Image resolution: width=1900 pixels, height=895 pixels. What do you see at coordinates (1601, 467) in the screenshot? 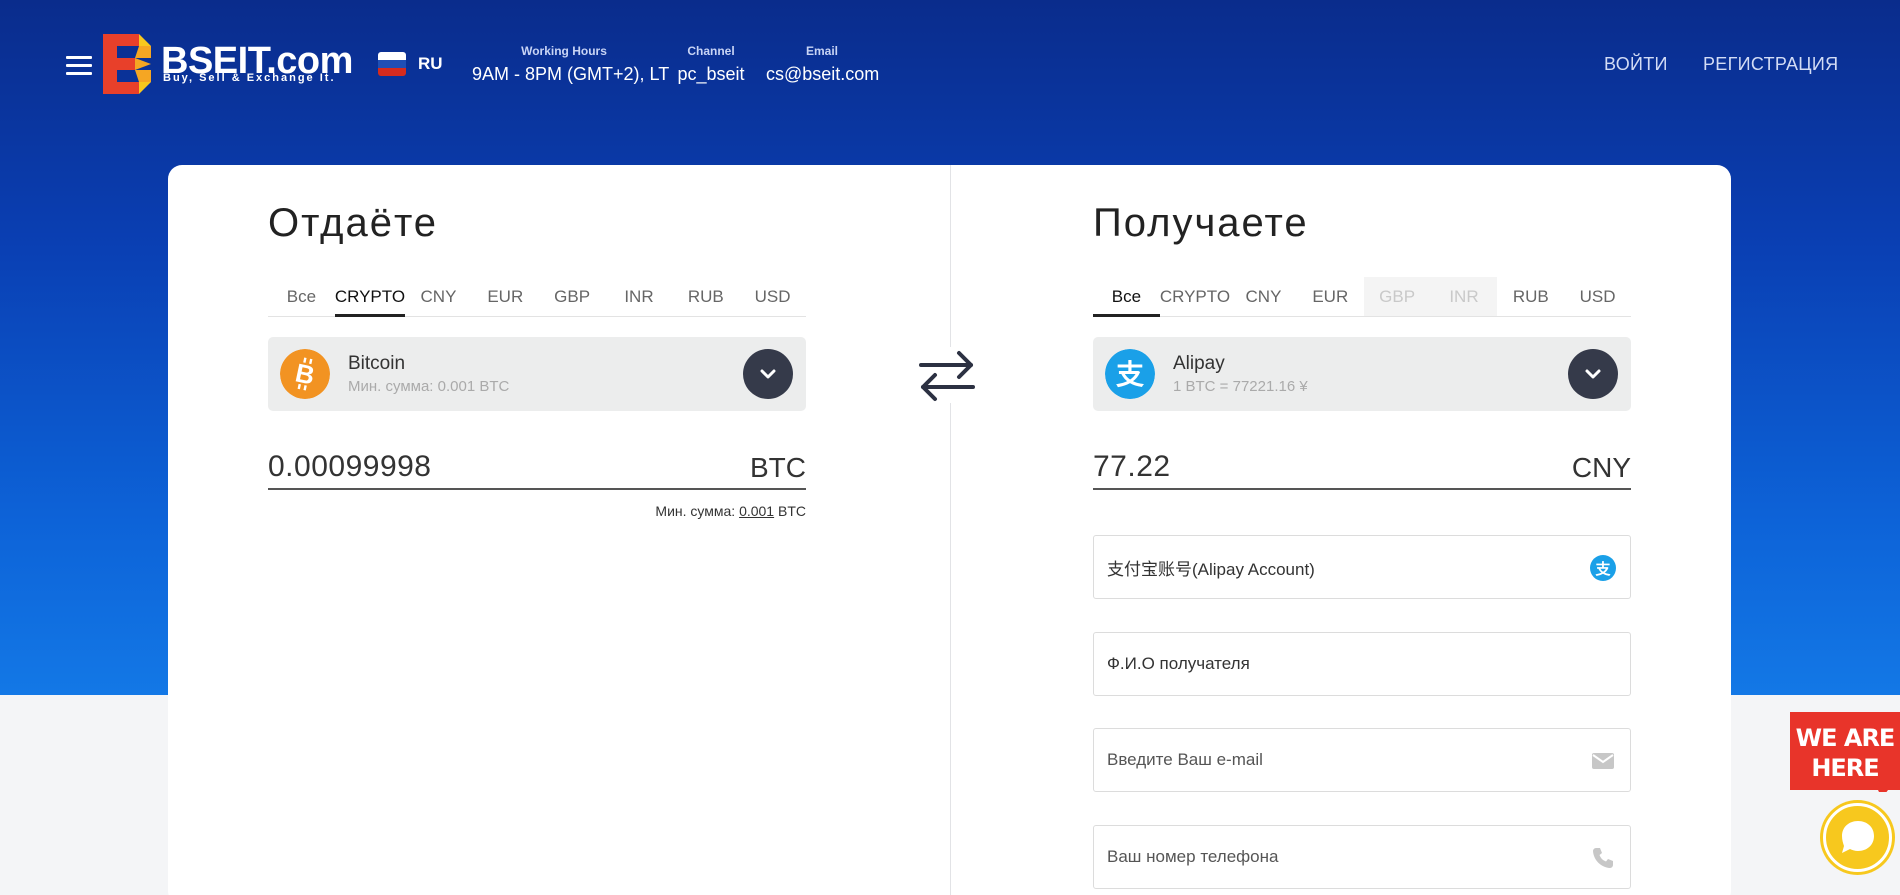
I see `get-amount-currency: CNY` at bounding box center [1601, 467].